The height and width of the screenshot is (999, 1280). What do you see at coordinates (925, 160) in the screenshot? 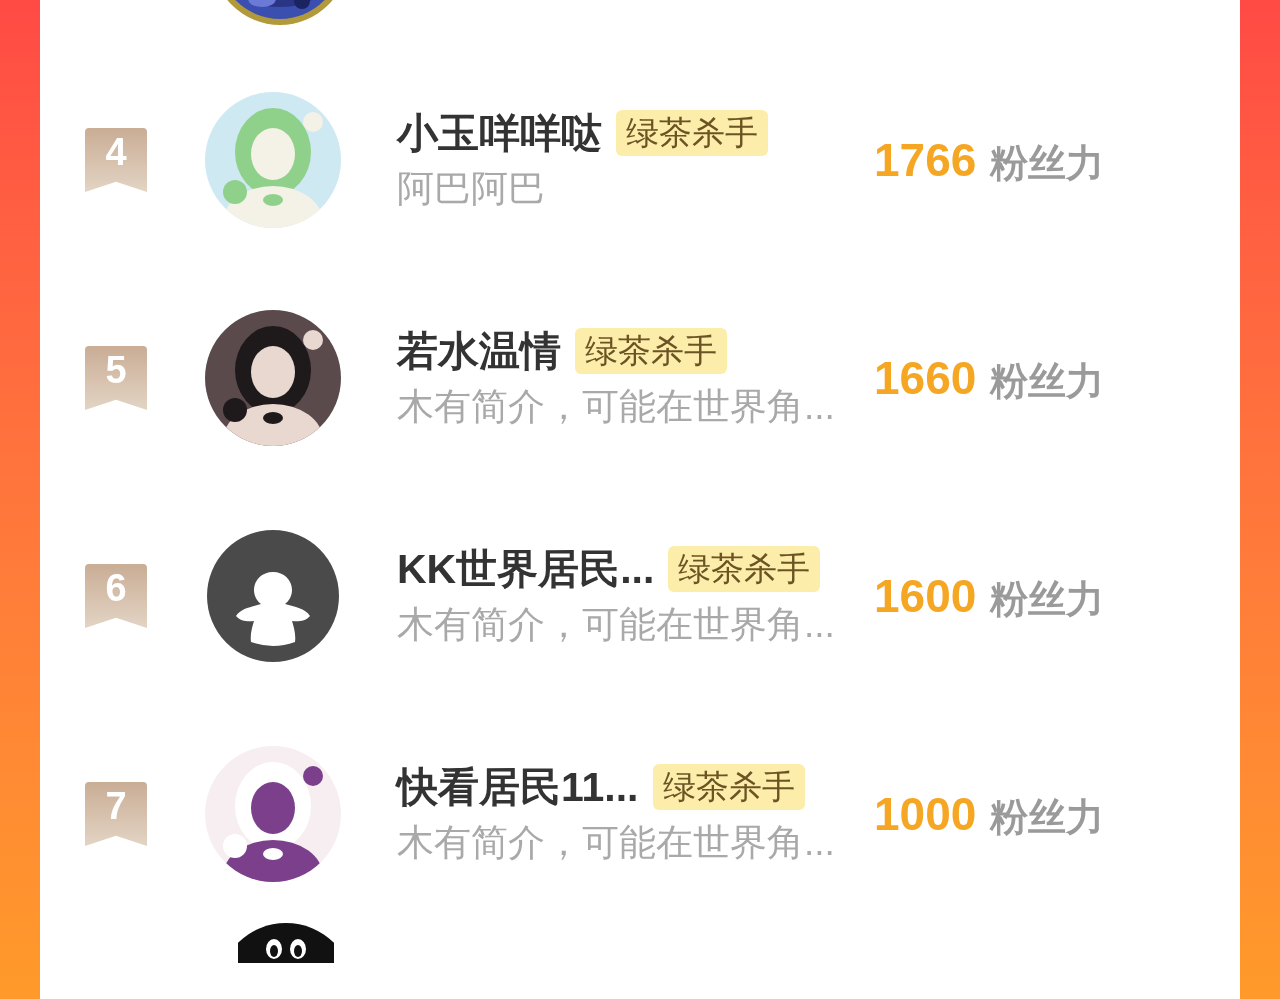
I see `score-value: 1766` at bounding box center [925, 160].